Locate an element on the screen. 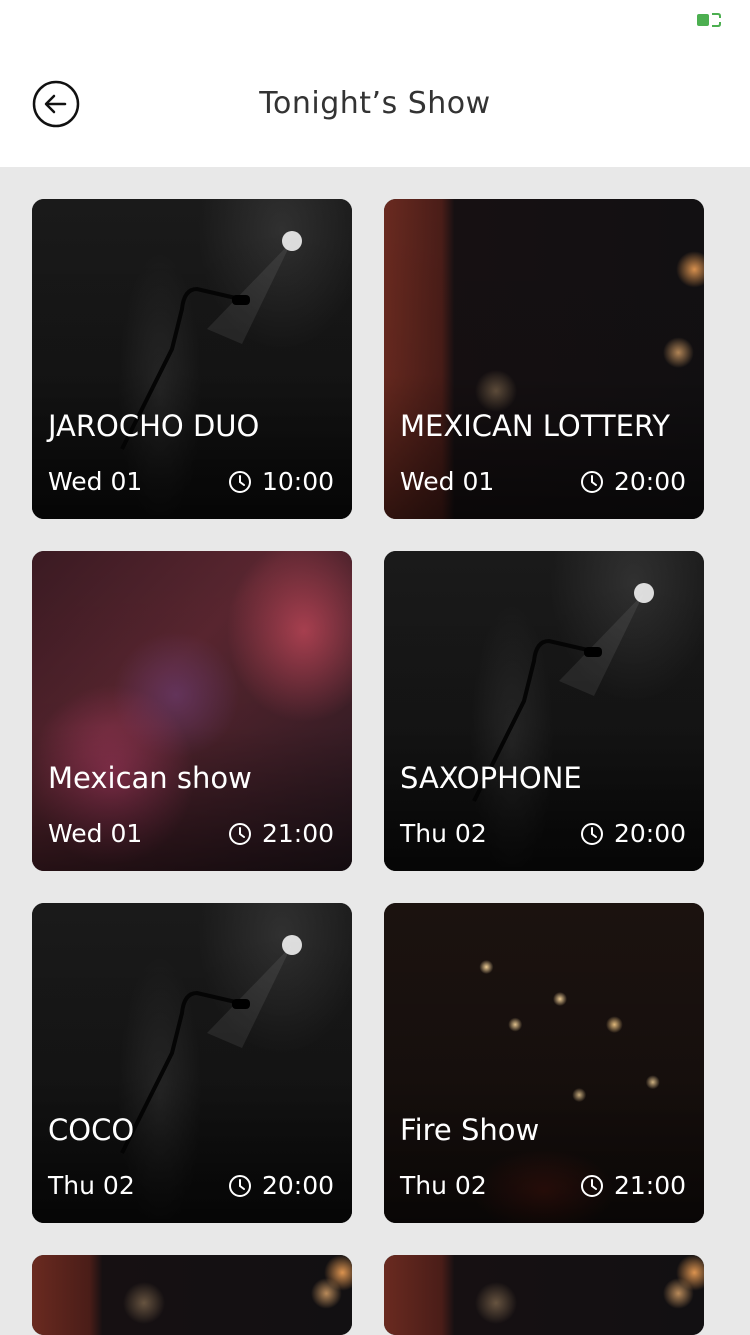 The width and height of the screenshot is (750, 1335). show-name: COCO is located at coordinates (91, 1130).